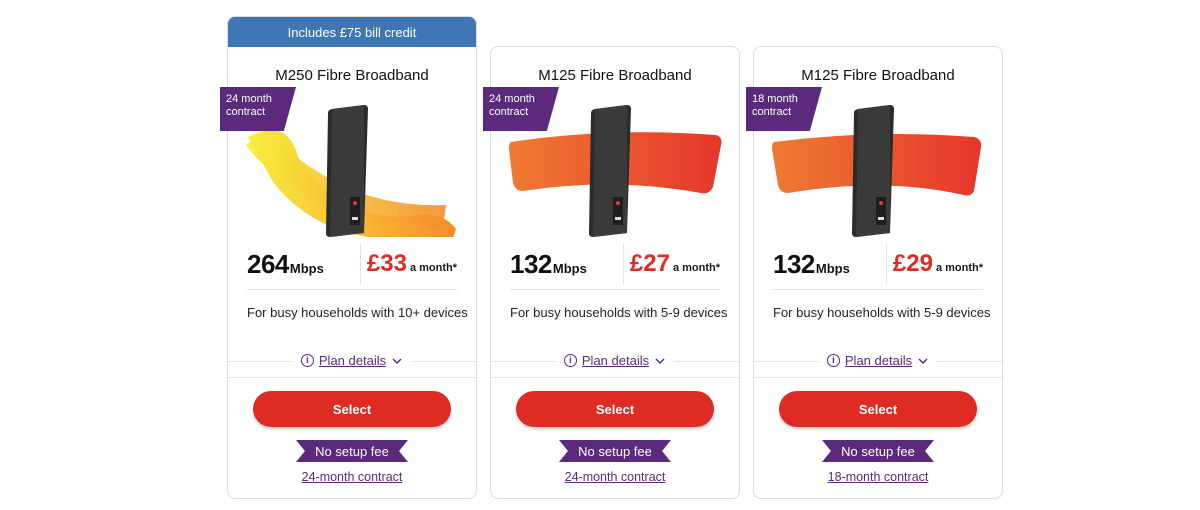 The width and height of the screenshot is (1200, 510). Describe the element at coordinates (268, 263) in the screenshot. I see `speed-number: 264` at that location.